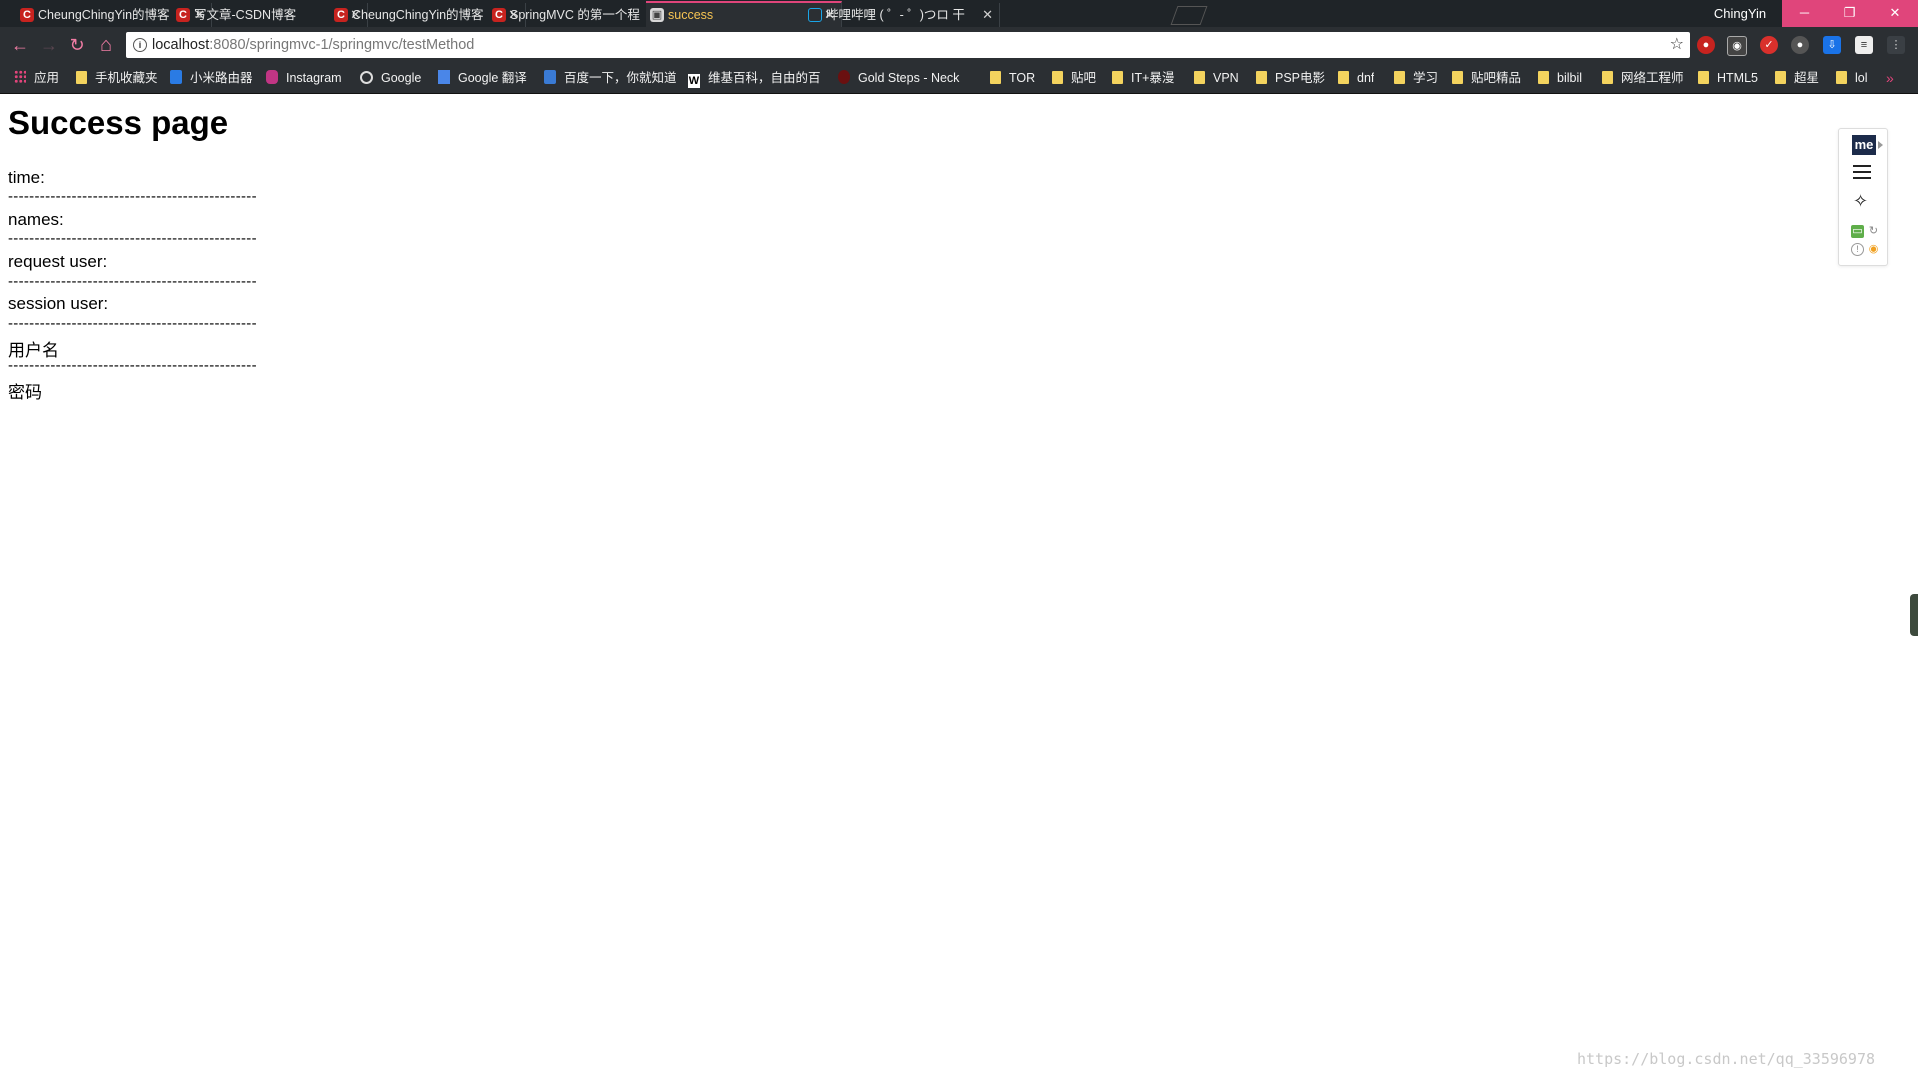  Describe the element at coordinates (844, 77) in the screenshot. I see `site-icon` at that location.